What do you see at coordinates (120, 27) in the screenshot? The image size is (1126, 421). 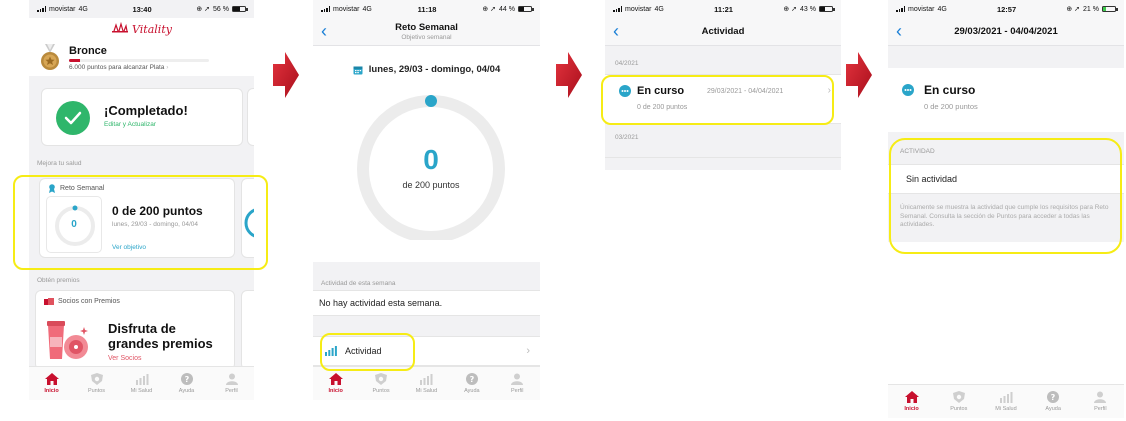 I see `logo-figures-icon` at bounding box center [120, 27].